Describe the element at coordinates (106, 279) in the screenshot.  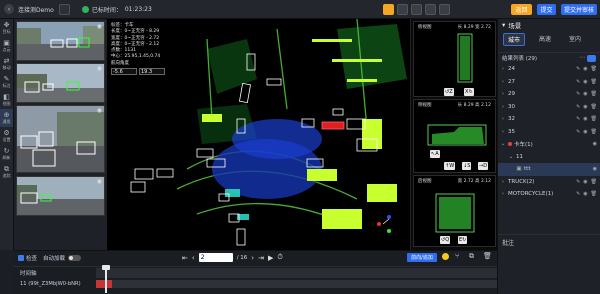
I see `playhead` at that location.